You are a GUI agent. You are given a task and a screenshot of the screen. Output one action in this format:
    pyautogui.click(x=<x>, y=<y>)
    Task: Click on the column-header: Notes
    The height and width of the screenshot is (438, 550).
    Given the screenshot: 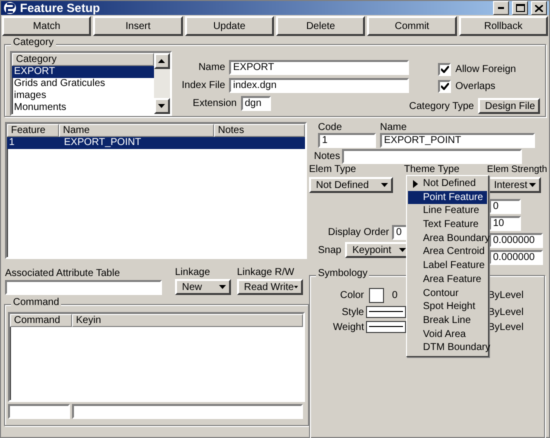 What is the action you would take?
    pyautogui.click(x=259, y=130)
    